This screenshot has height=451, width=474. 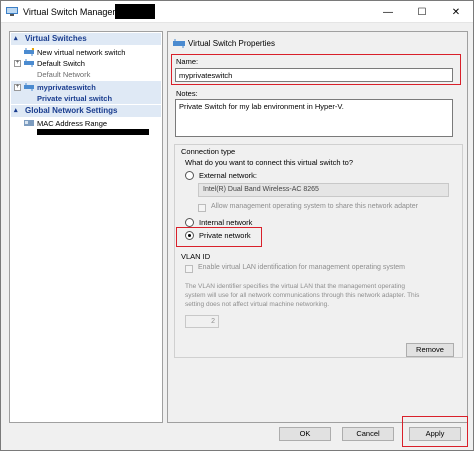 I want to click on global-header-label: Global Network Settings, so click(x=71, y=110).